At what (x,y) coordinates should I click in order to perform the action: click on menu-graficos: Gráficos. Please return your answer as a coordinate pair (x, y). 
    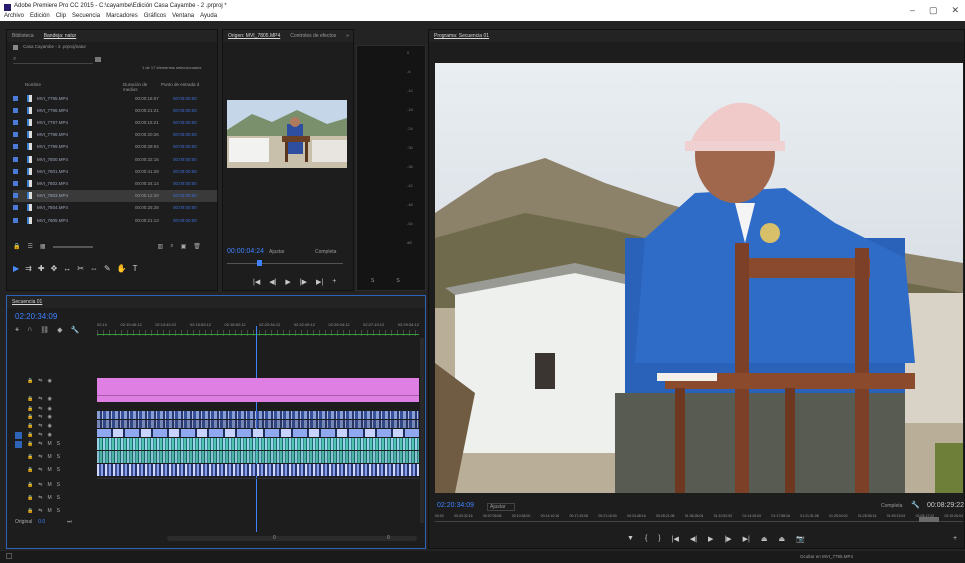
    Looking at the image, I should click on (155, 16).